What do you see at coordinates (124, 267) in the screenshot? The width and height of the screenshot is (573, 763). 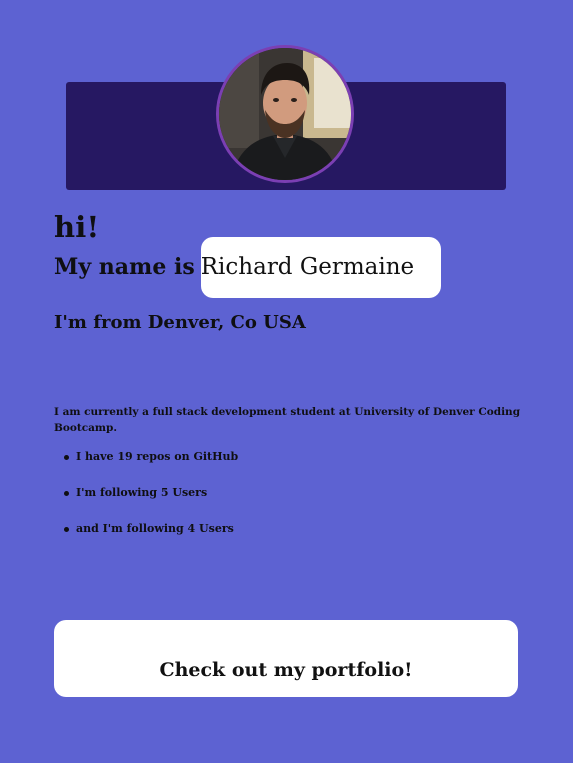 I see `name-prefix: My name is` at bounding box center [124, 267].